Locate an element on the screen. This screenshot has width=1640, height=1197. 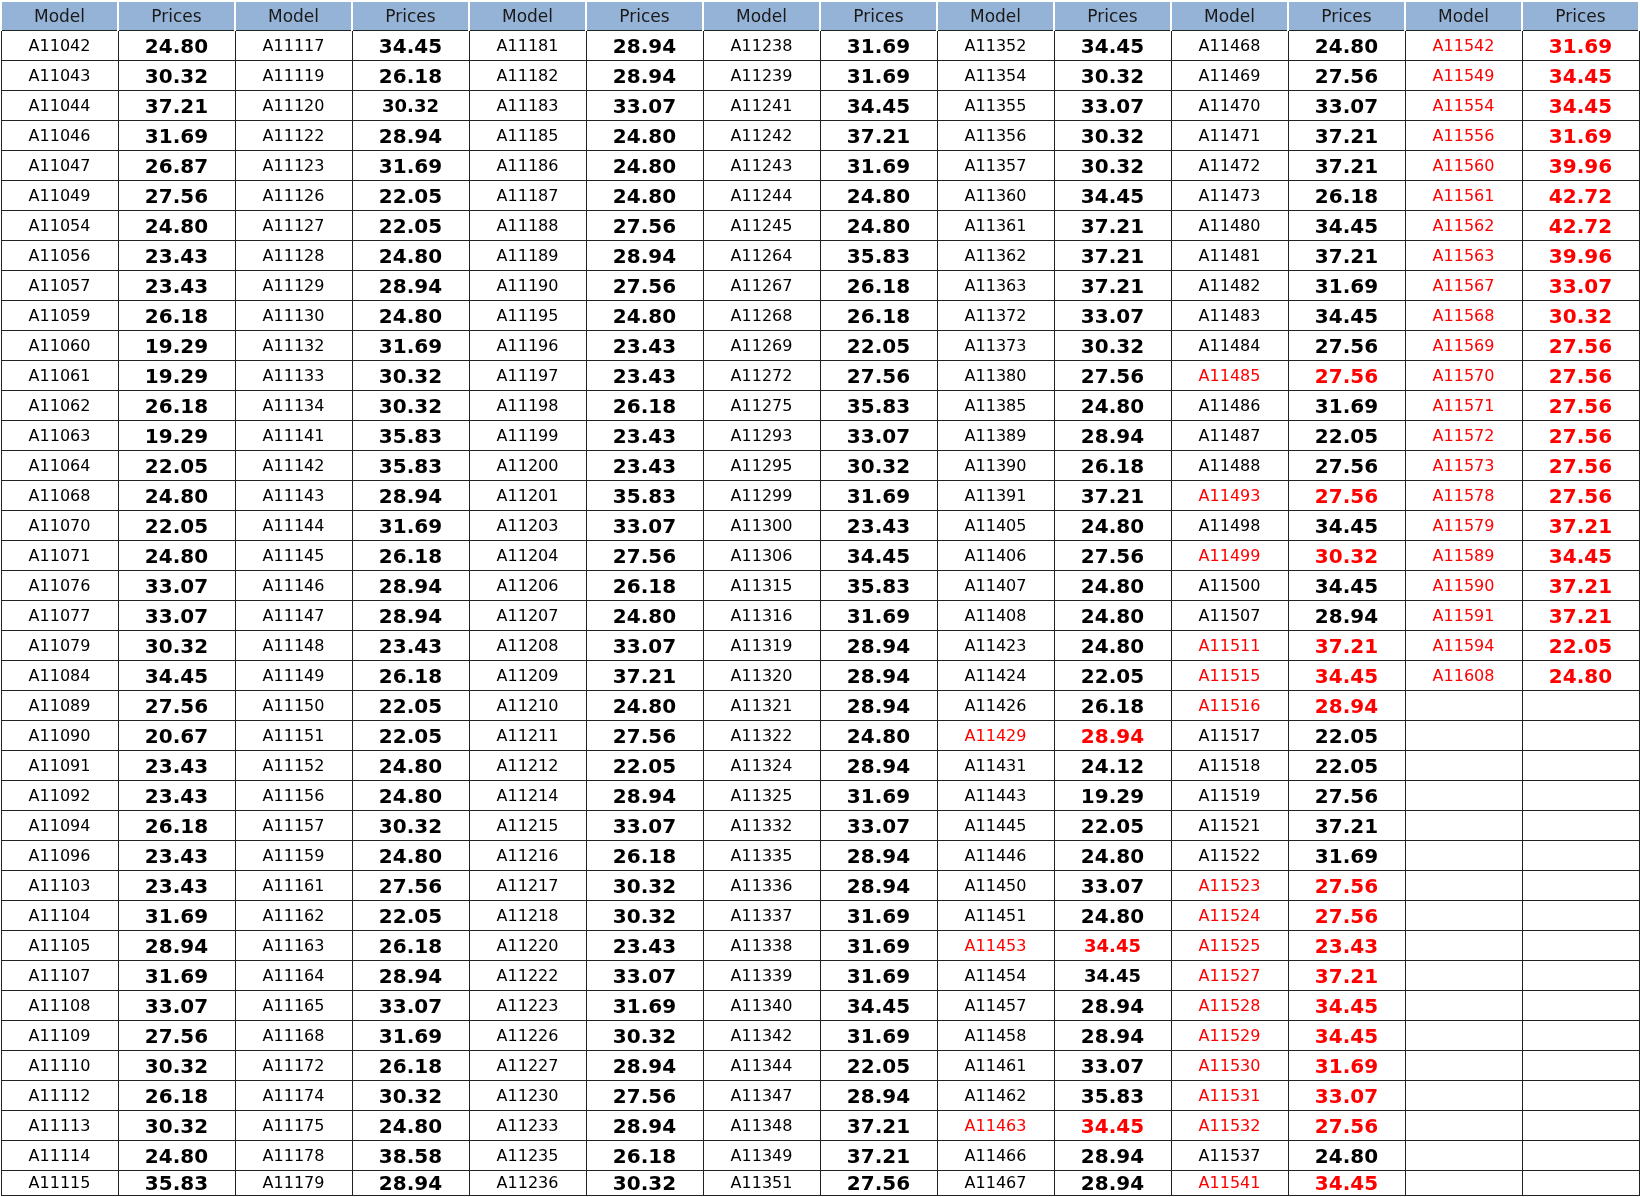
model-cell: A11316 is located at coordinates (761, 615).